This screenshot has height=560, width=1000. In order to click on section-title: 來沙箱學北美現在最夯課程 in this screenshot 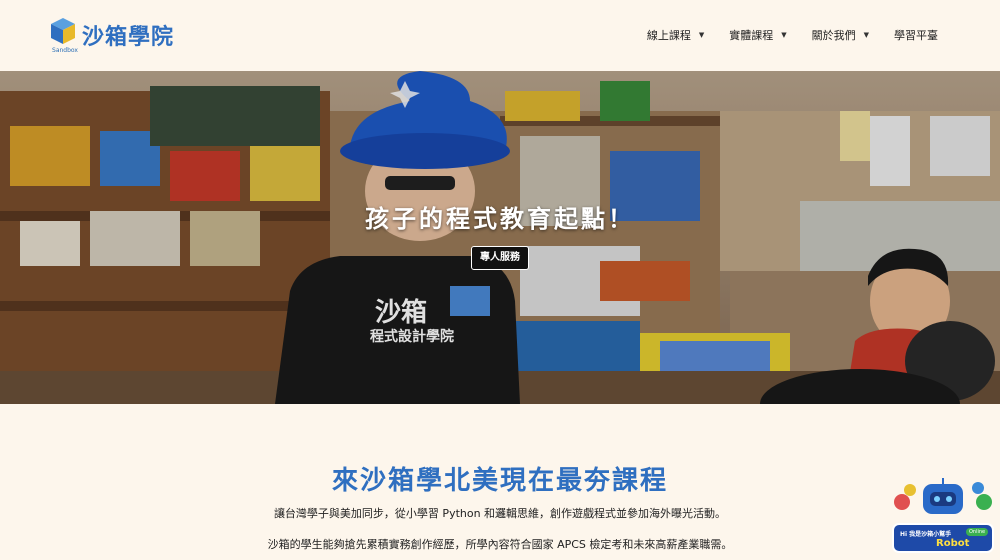, I will do `click(499, 481)`.